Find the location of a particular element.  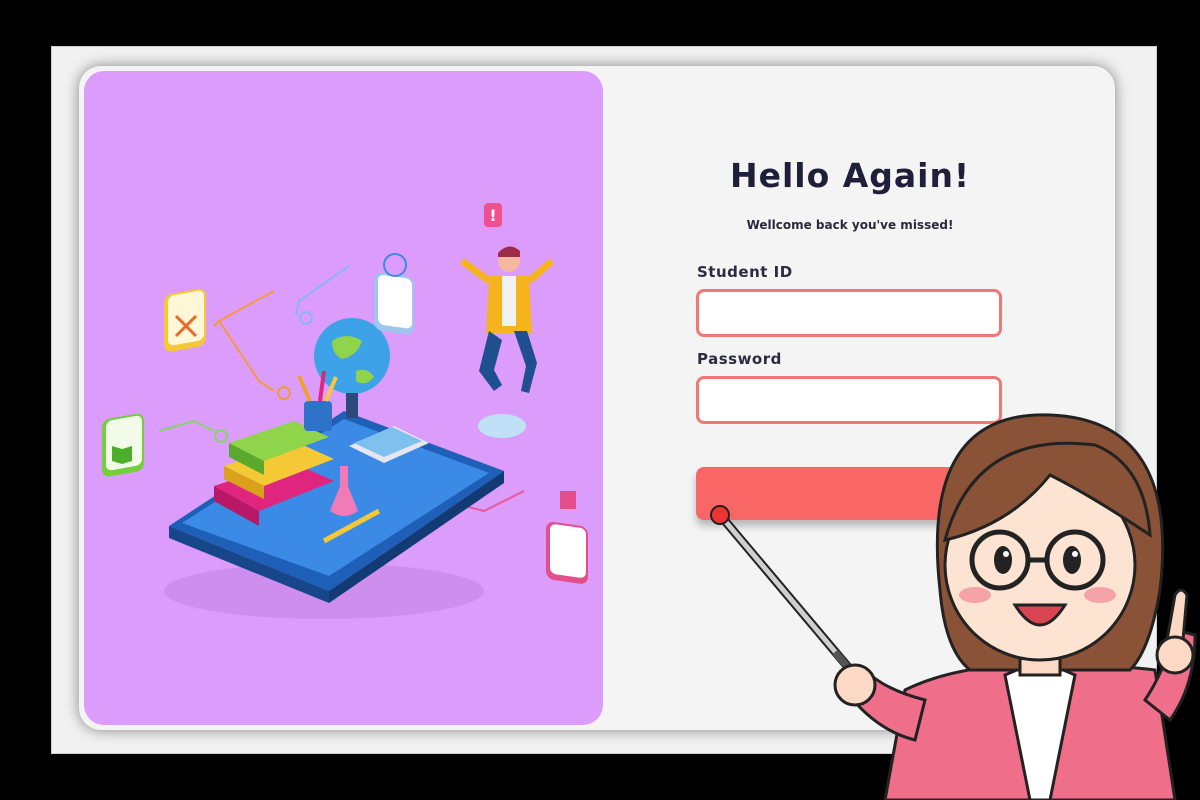

student-id-label: Student ID is located at coordinates (745, 272).